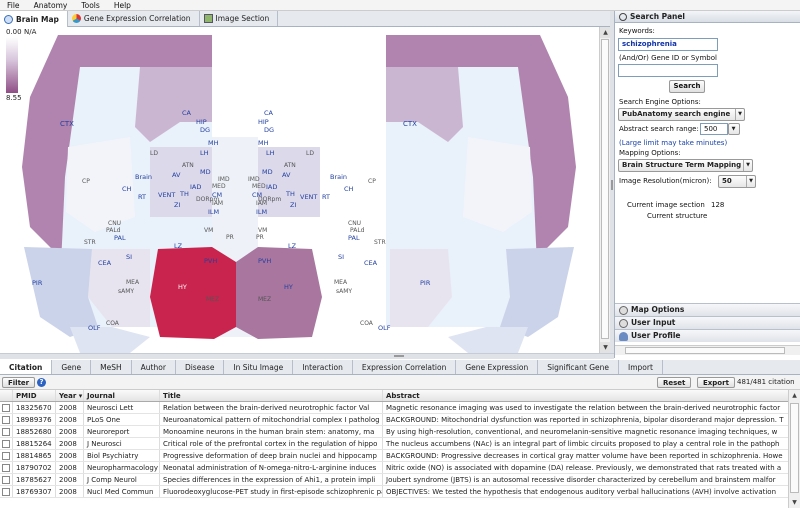  Describe the element at coordinates (178, 246) in the screenshot. I see `region-label: LZ` at that location.